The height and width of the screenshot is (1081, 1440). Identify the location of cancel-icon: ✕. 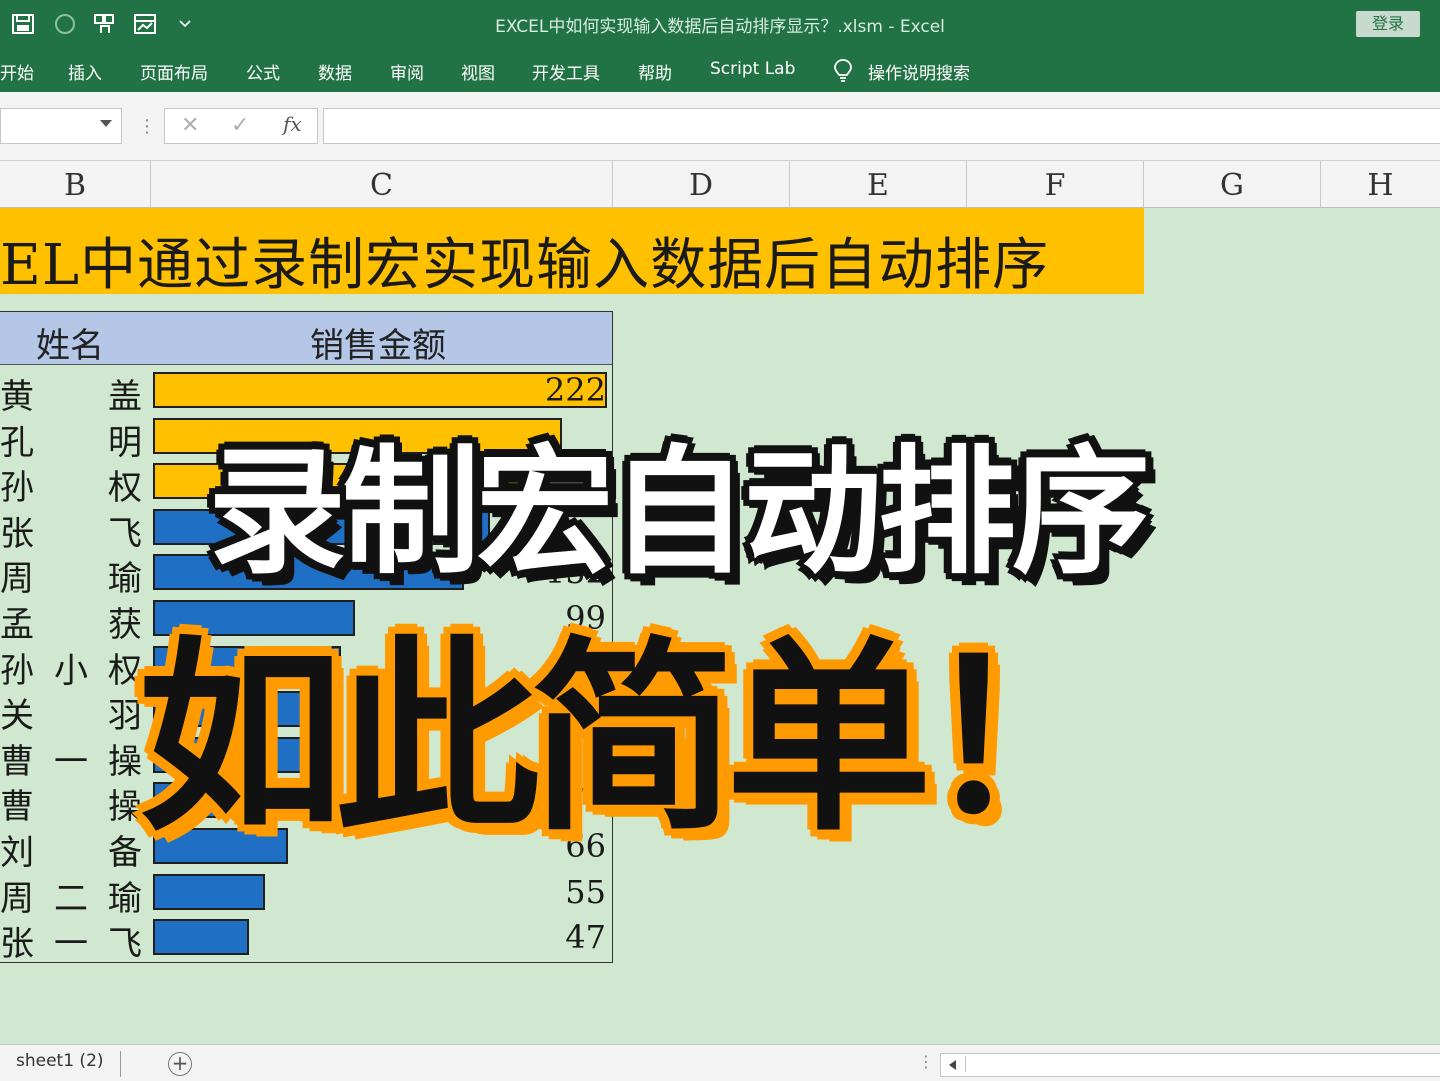
(190, 125).